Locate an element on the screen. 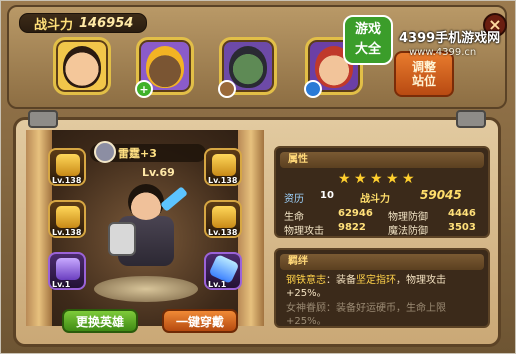  gold-boots-icon is located at coordinates (224, 217).